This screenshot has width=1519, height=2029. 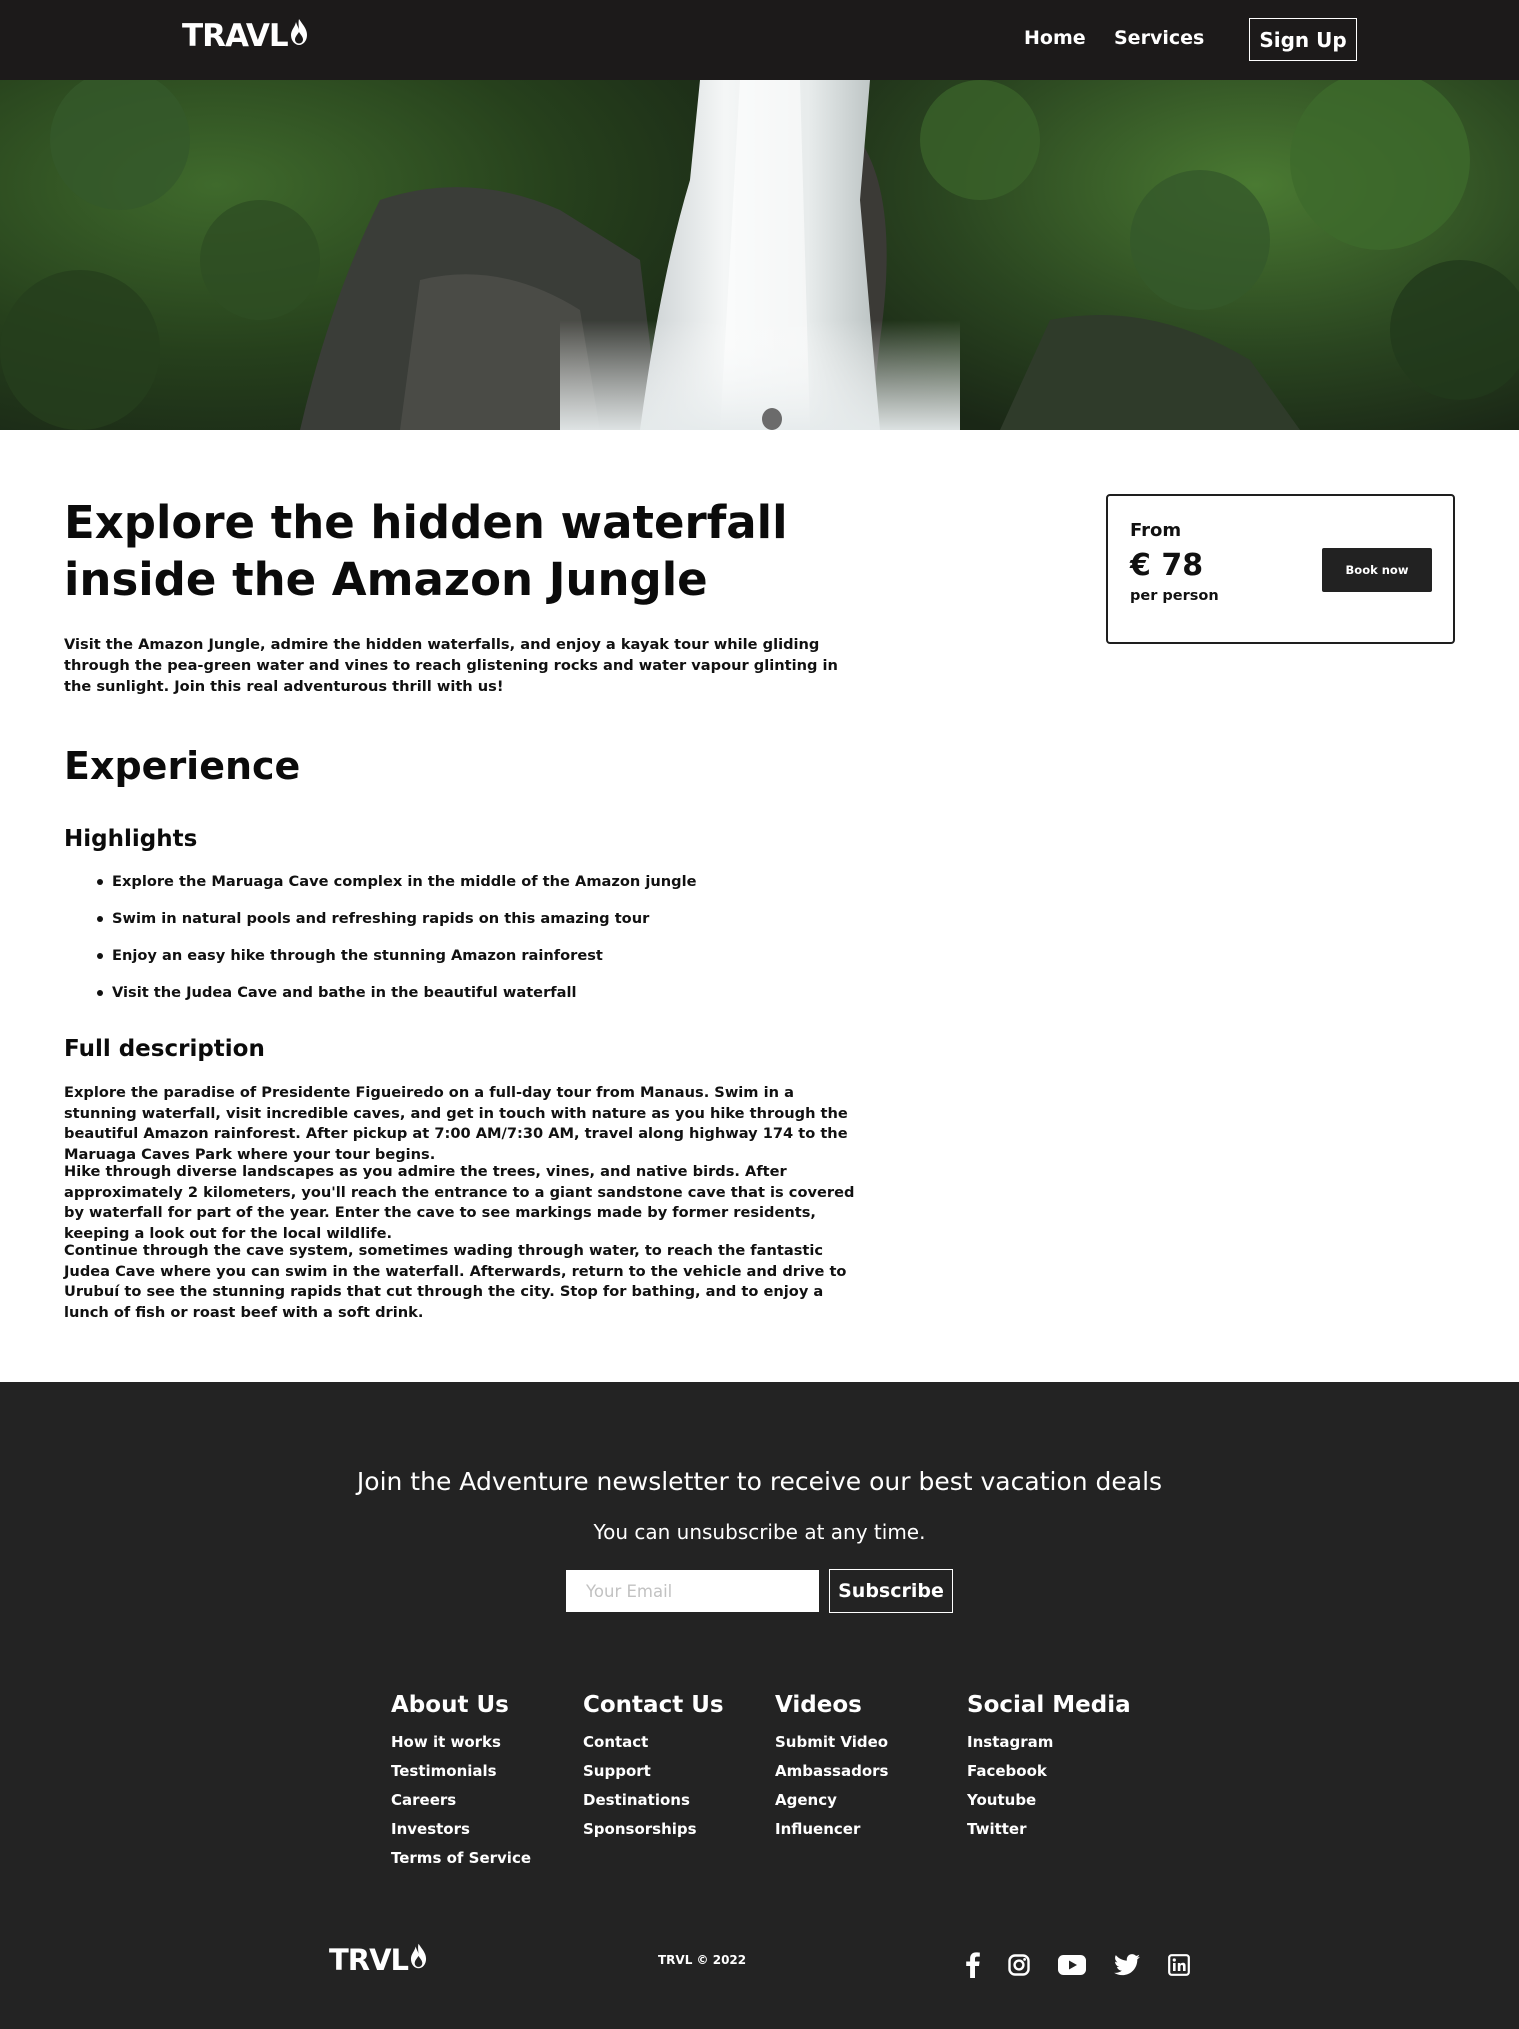 I want to click on instagram-icon, so click(x=1019, y=1965).